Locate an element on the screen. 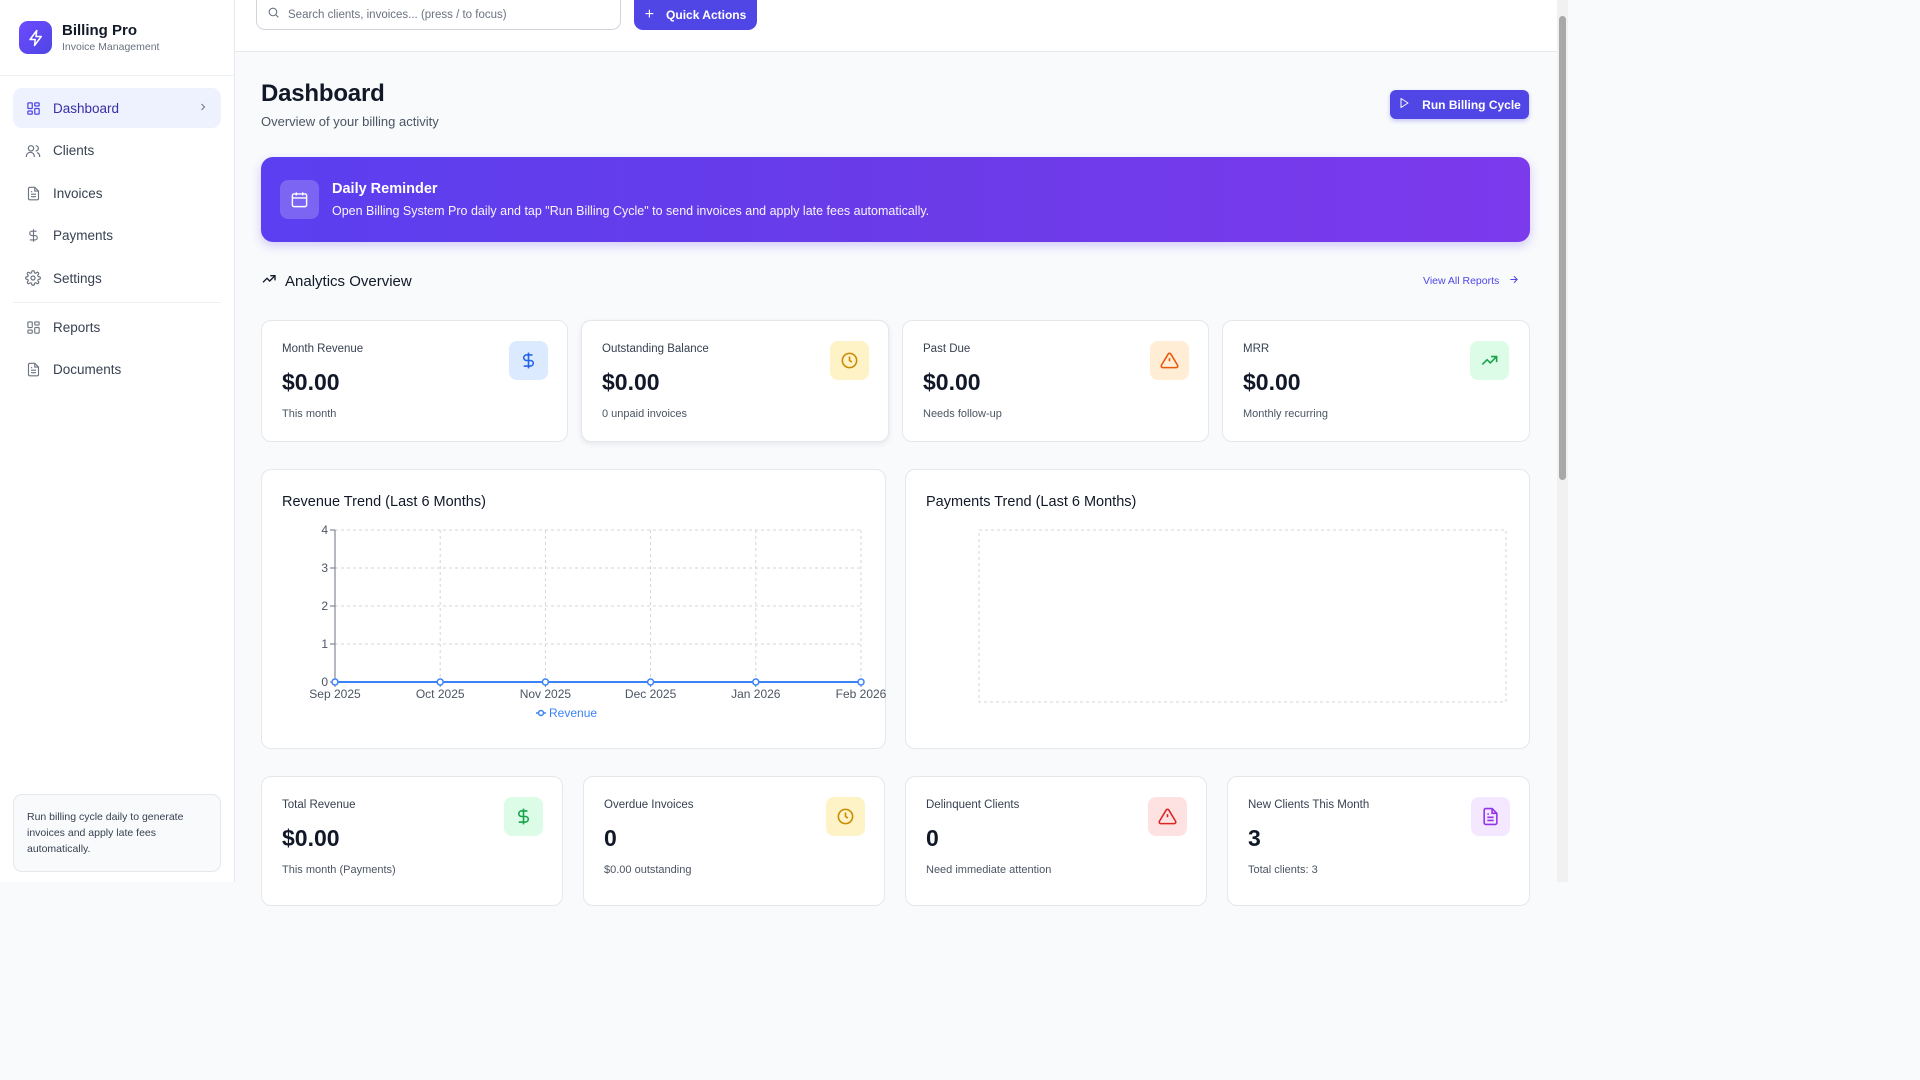 This screenshot has height=1080, width=1920. kpi-label: Total Revenue is located at coordinates (319, 805).